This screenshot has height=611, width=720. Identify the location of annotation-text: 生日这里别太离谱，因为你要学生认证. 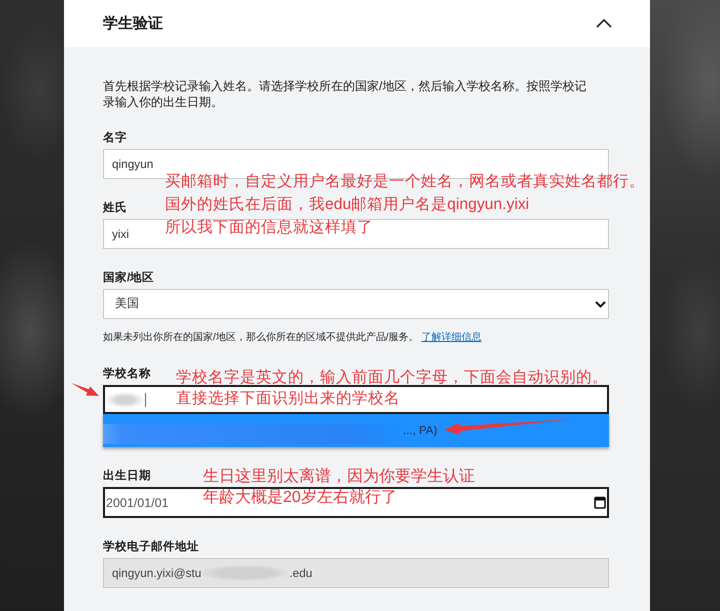
(339, 476).